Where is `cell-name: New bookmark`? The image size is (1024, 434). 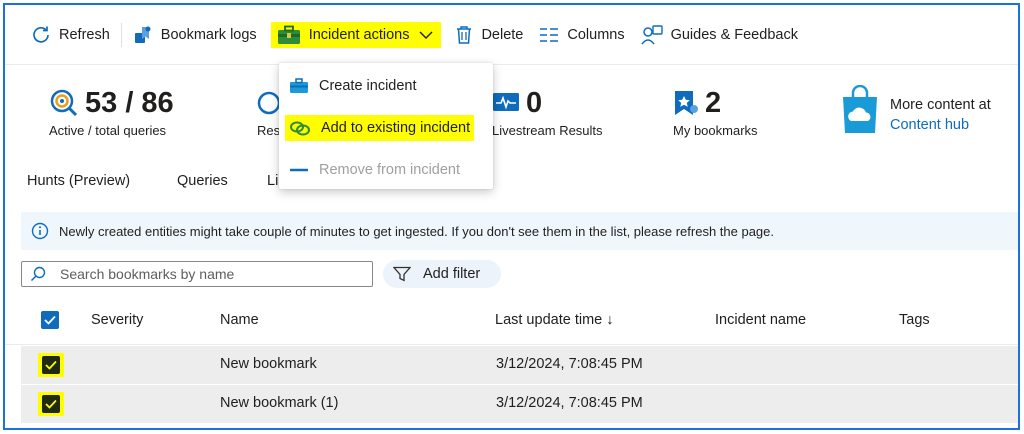 cell-name: New bookmark is located at coordinates (268, 364).